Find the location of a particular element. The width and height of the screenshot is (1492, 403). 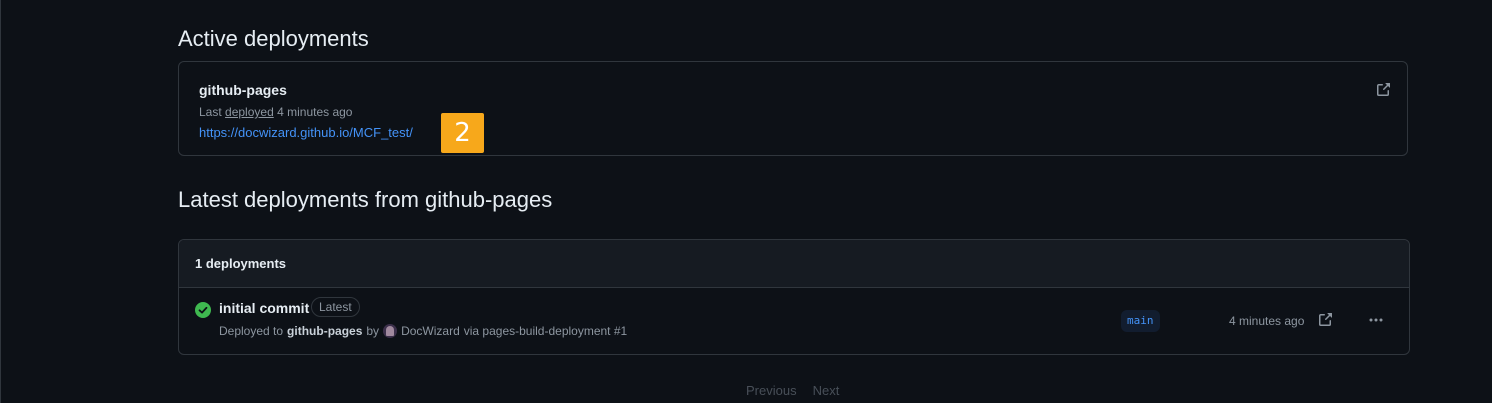

annotation-number-badge: 2 is located at coordinates (462, 133).